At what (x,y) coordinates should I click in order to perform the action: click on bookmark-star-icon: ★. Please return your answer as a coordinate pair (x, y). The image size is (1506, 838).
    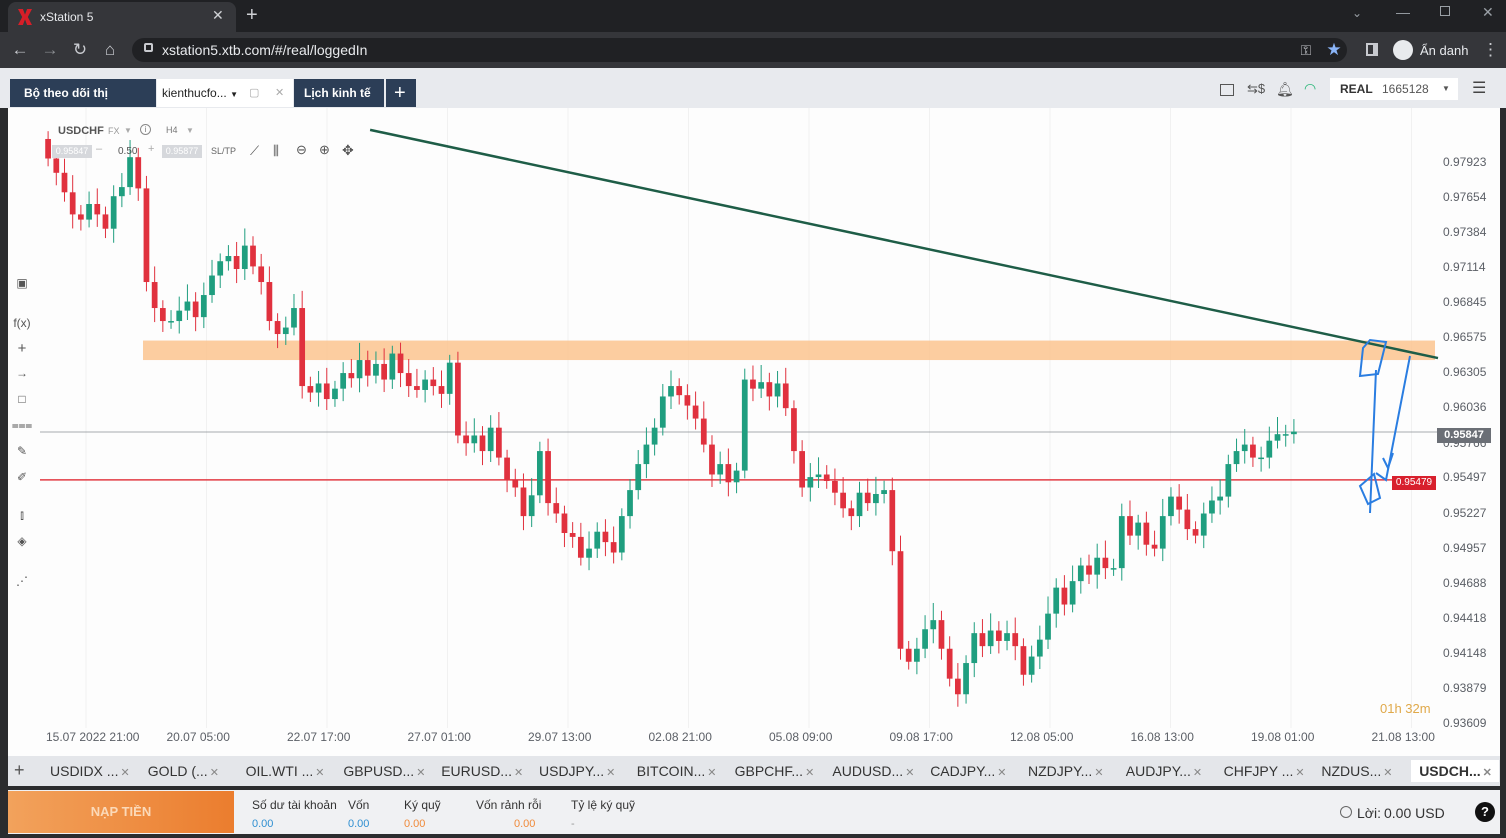
    Looking at the image, I should click on (1334, 50).